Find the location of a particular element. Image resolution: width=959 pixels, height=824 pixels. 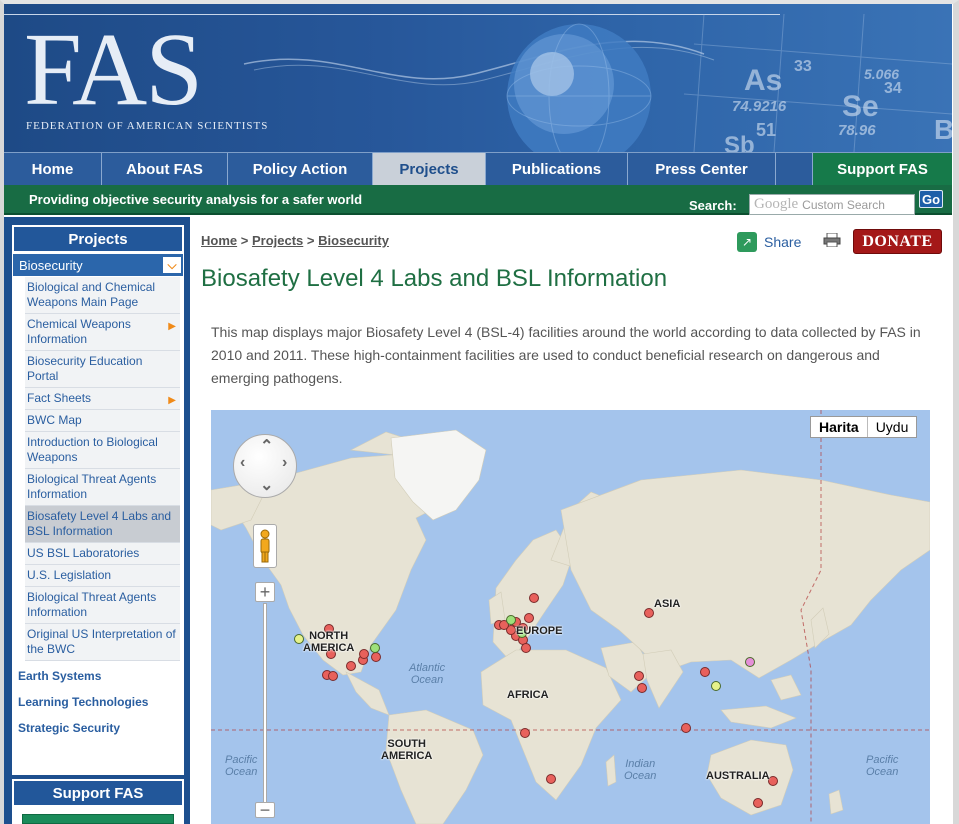

sidebar-item-threat-agents: Biological Threat Agents Information is located at coordinates (102, 487).